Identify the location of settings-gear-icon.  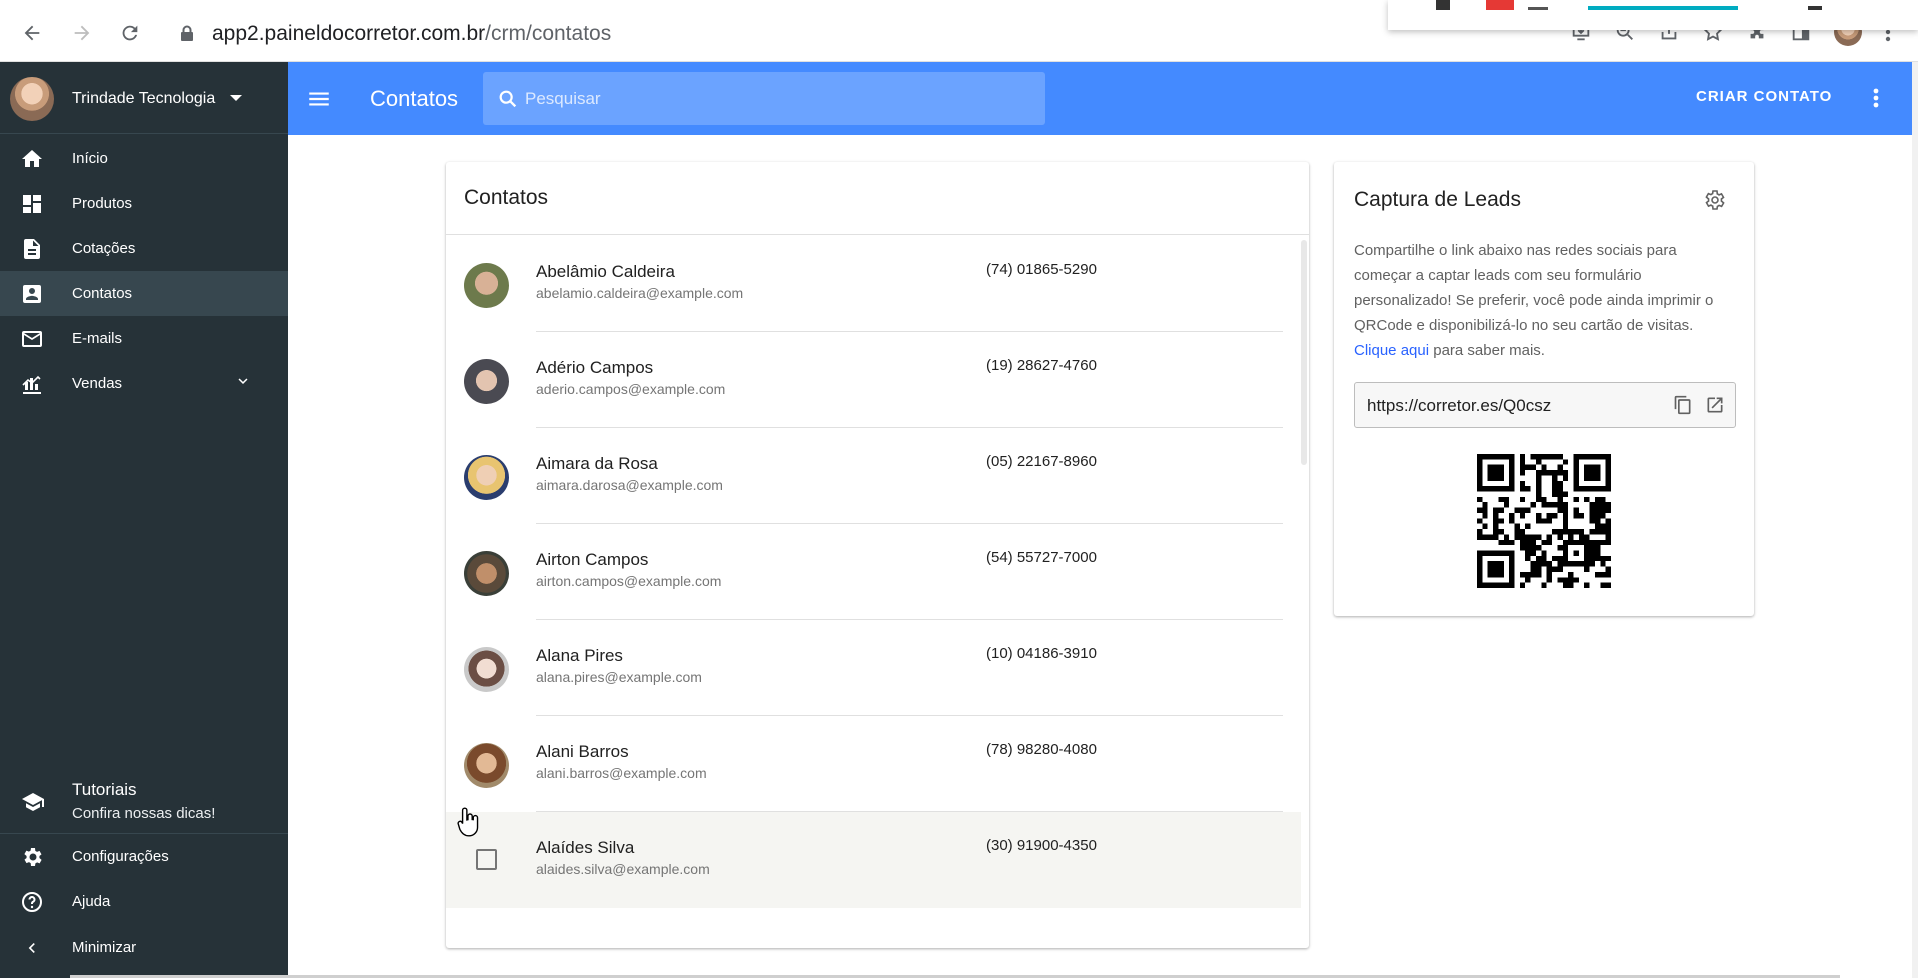
(1714, 202).